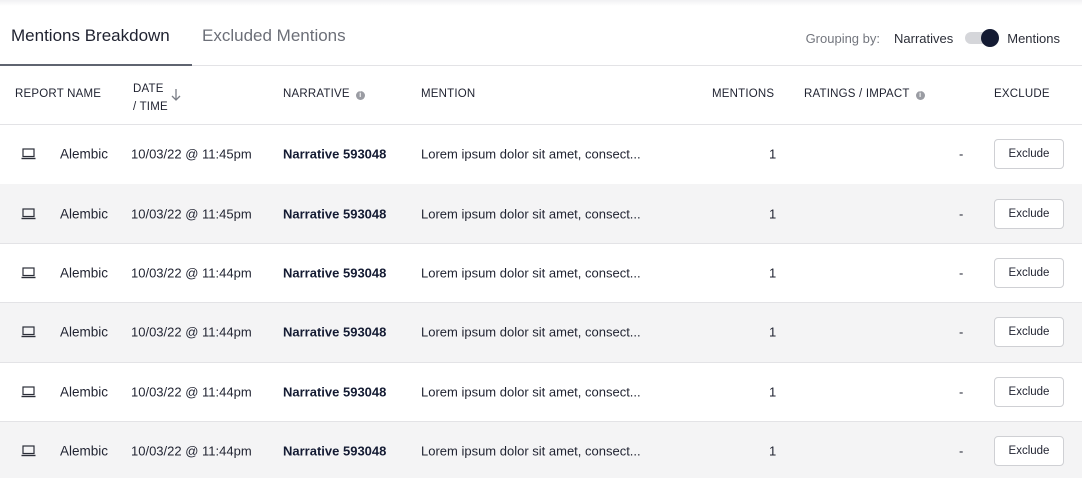  Describe the element at coordinates (274, 46) in the screenshot. I see `tab-excluded-mentions: Excluded Mentions` at that location.